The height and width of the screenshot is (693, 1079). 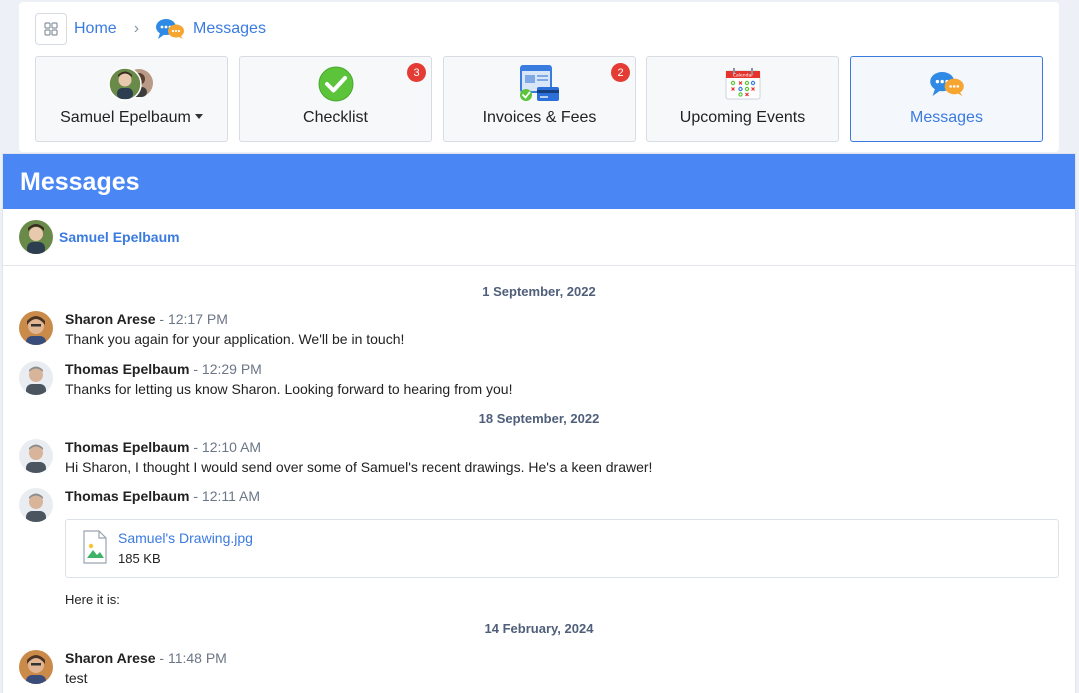 What do you see at coordinates (229, 28) in the screenshot?
I see `breadcrumb-current: Messages` at bounding box center [229, 28].